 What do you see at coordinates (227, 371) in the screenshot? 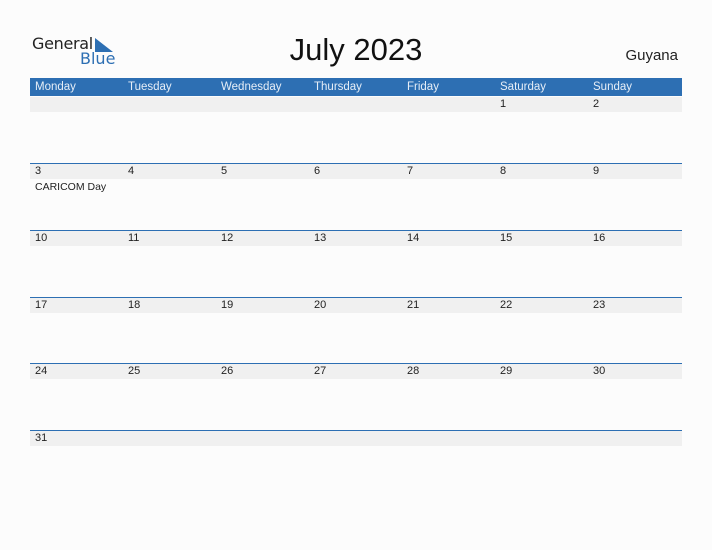
I see `day-number: 26` at bounding box center [227, 371].